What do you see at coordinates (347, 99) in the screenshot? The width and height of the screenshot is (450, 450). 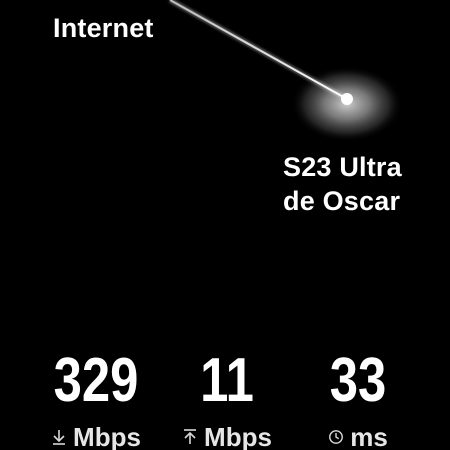 I see `device-dot` at bounding box center [347, 99].